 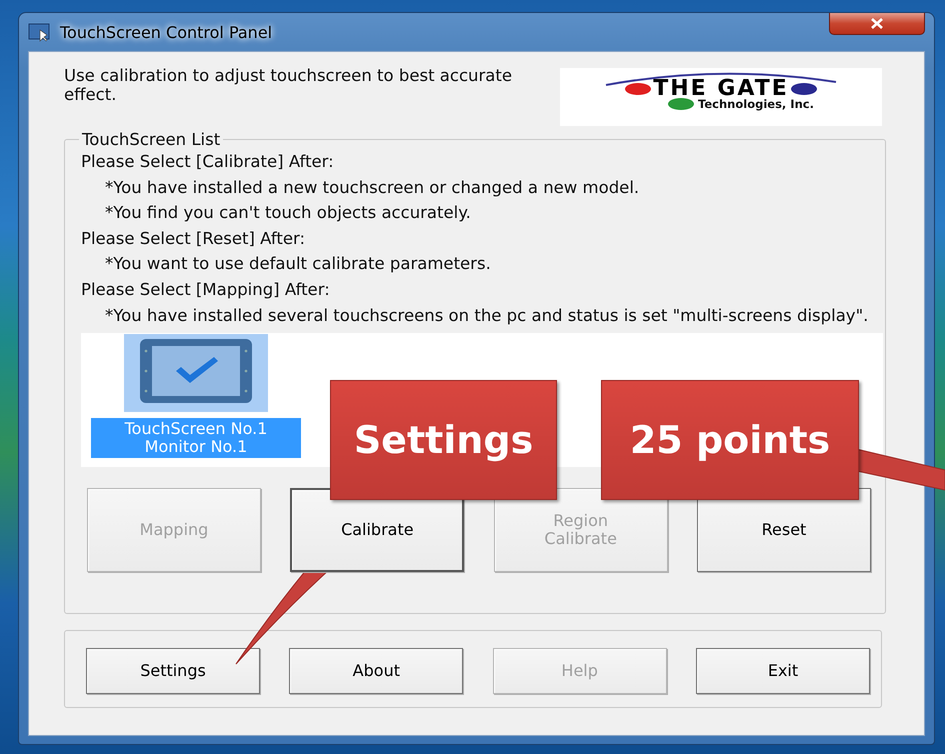 I want to click on instruction-text: *You have installed several touchscreens on the pc and status is set "multi-screens display"., so click(x=487, y=315).